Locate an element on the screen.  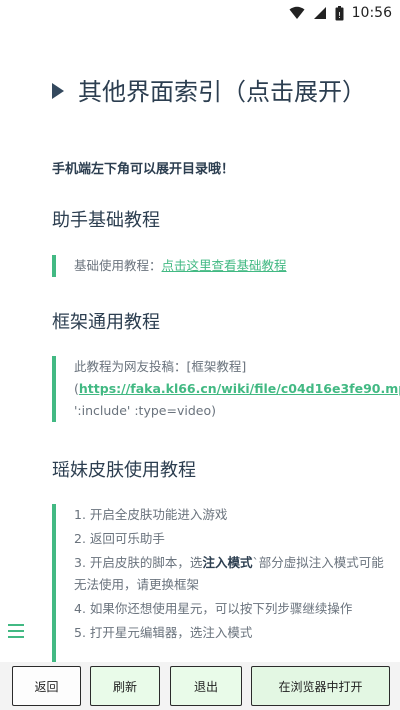
step-text: 开启全皮肤功能进入游戏 is located at coordinates (158, 514).